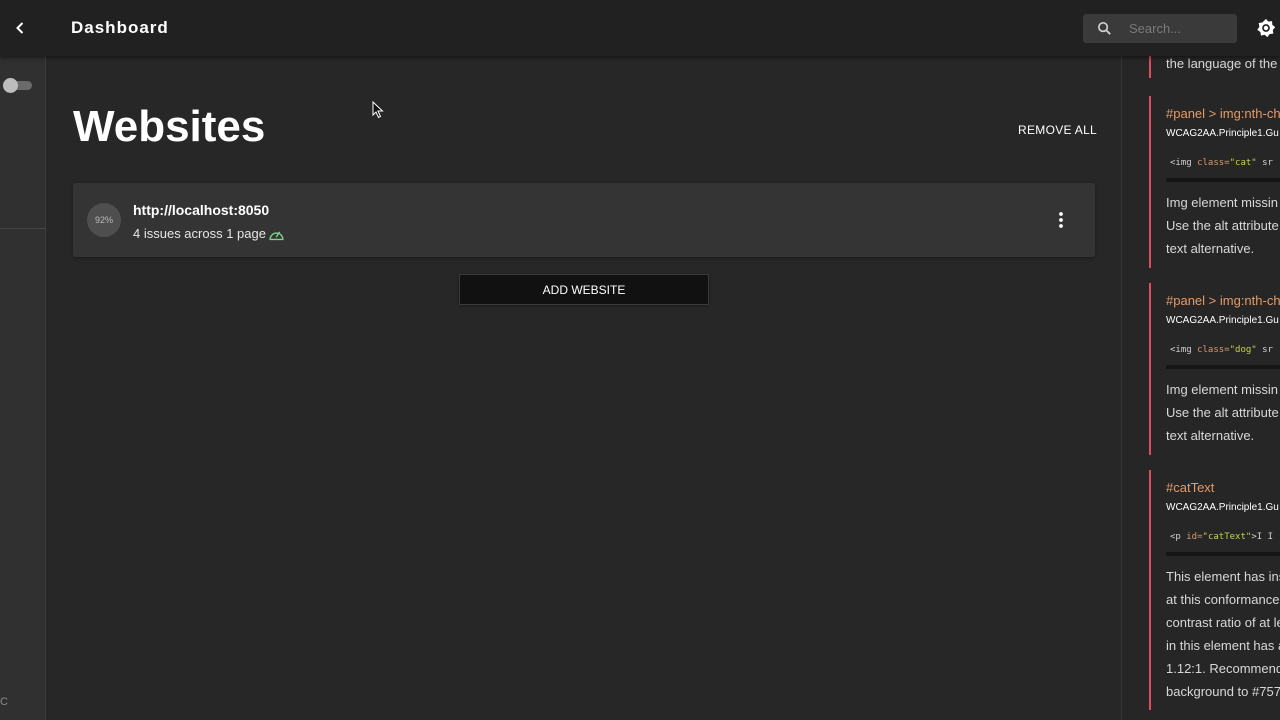  I want to click on side-drawer: C, so click(23, 360).